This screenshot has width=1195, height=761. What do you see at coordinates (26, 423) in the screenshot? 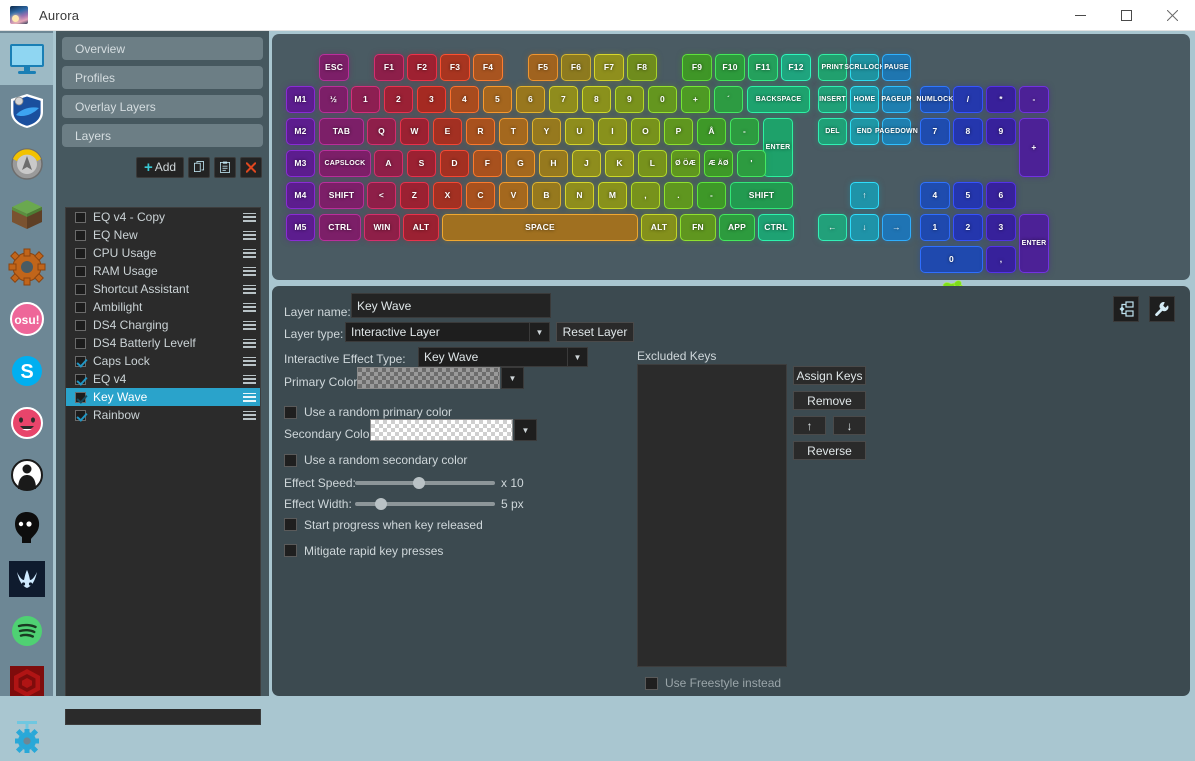
I see `sidebar-item-slime-rancher` at bounding box center [26, 423].